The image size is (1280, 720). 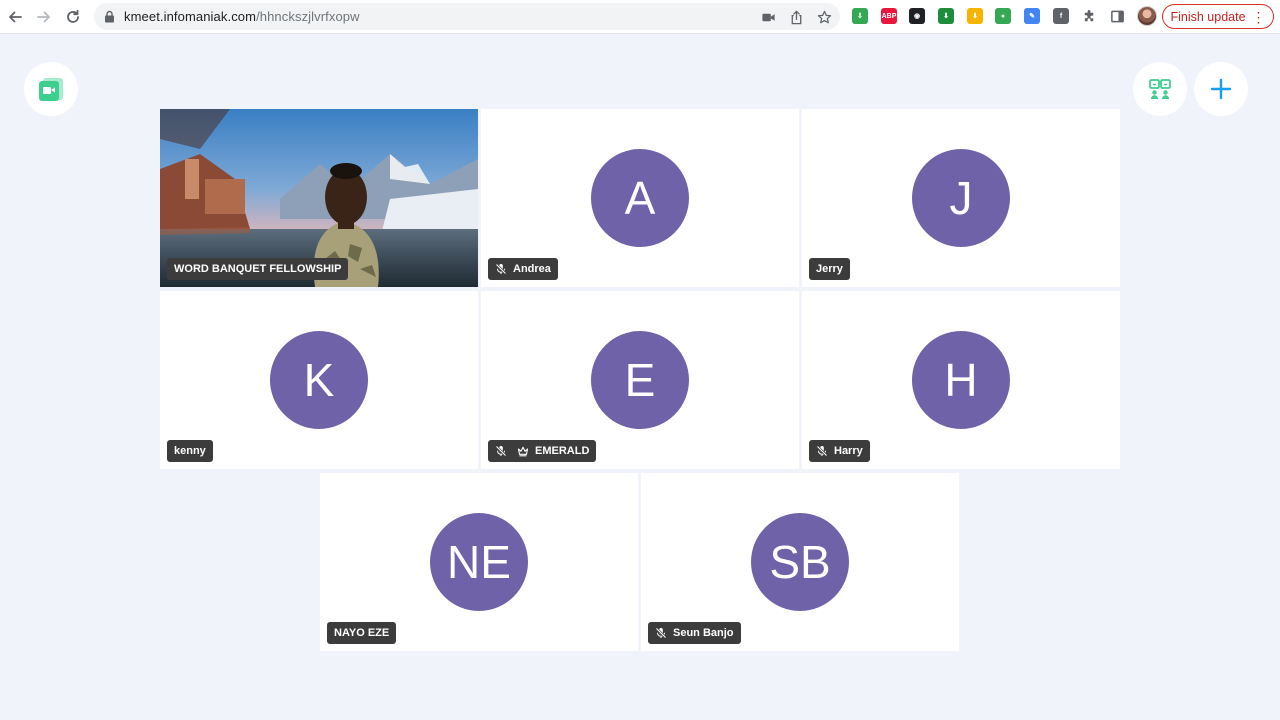 I want to click on participant-tile-kenny: K kenny, so click(x=319, y=380).